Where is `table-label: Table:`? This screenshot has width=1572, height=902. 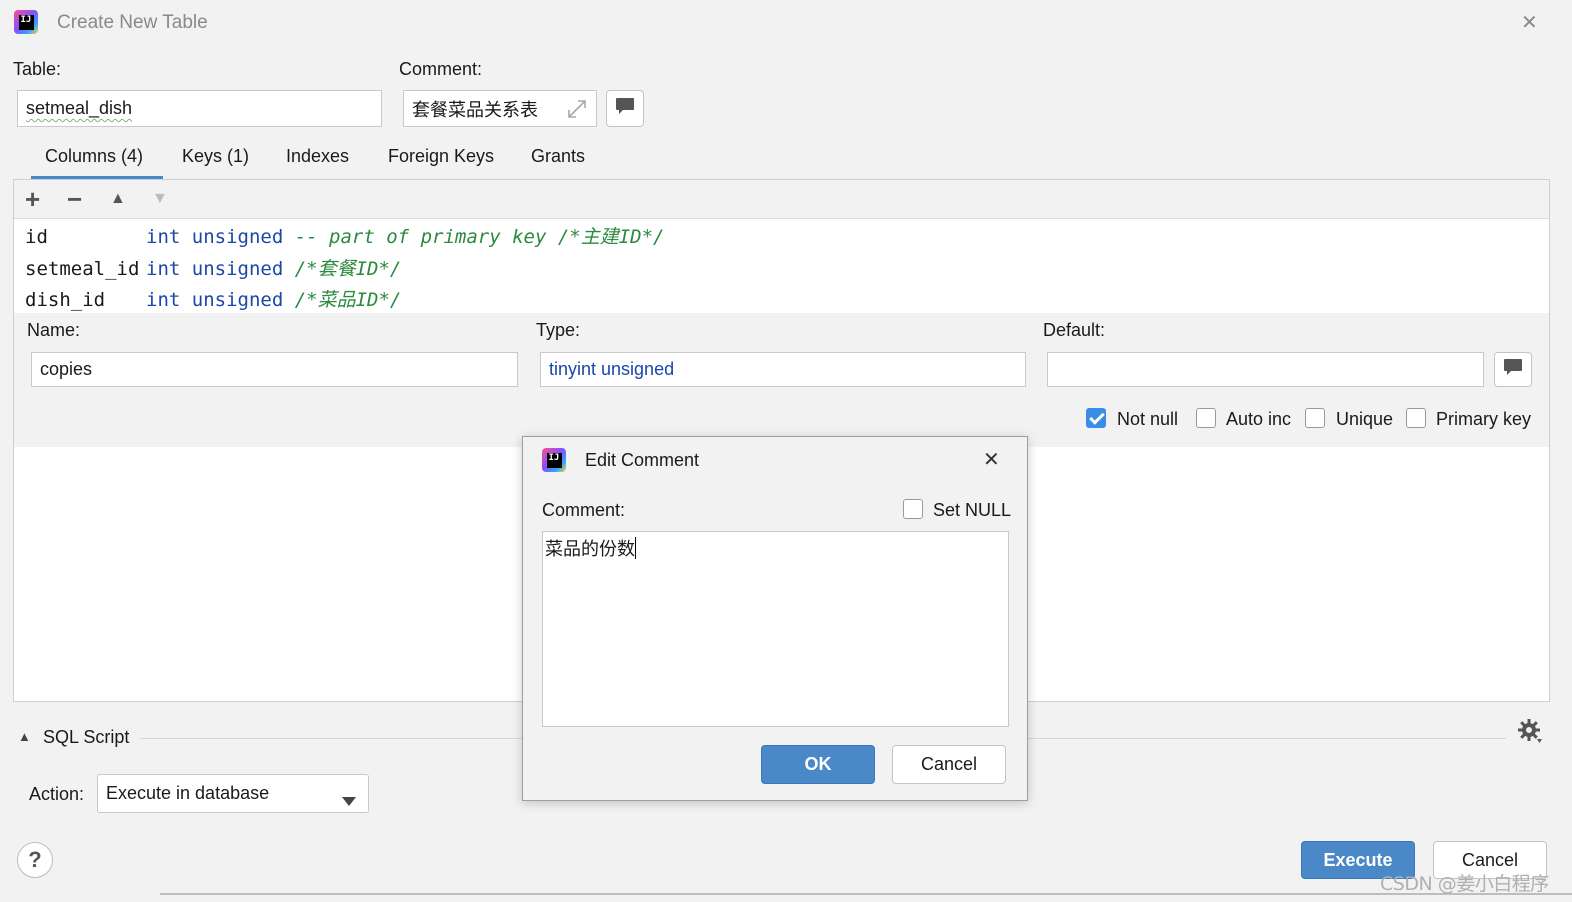 table-label: Table: is located at coordinates (37, 69).